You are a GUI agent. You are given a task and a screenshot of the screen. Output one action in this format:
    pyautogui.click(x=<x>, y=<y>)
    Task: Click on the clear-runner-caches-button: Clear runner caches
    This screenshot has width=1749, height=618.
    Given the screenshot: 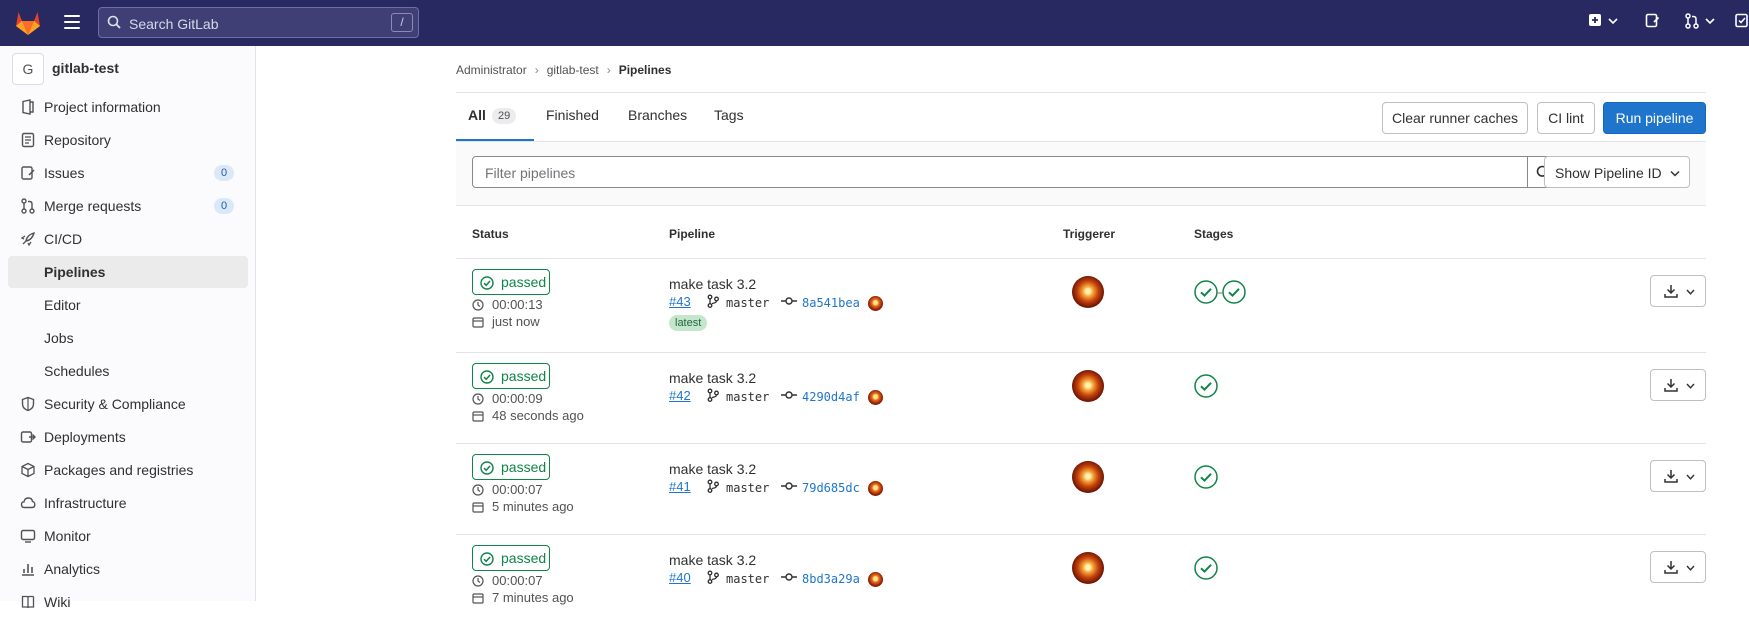 What is the action you would take?
    pyautogui.click(x=1455, y=118)
    